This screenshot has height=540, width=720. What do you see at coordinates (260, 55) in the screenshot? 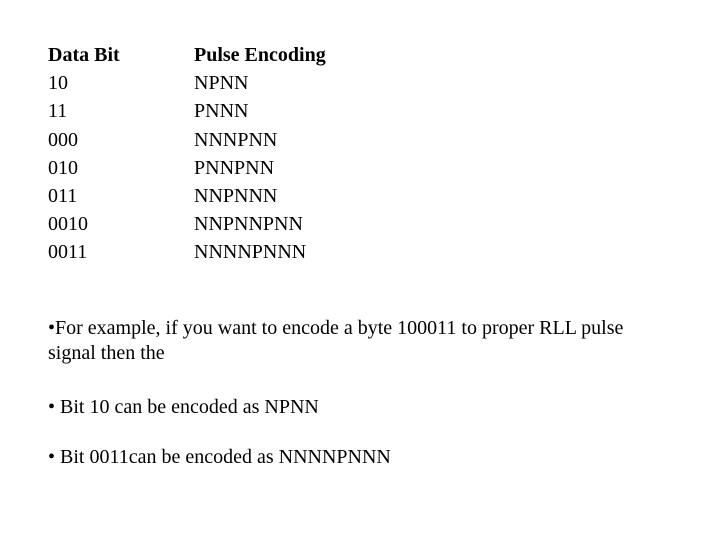
I see `column-header-pulse-encoding: Pulse Encoding` at bounding box center [260, 55].